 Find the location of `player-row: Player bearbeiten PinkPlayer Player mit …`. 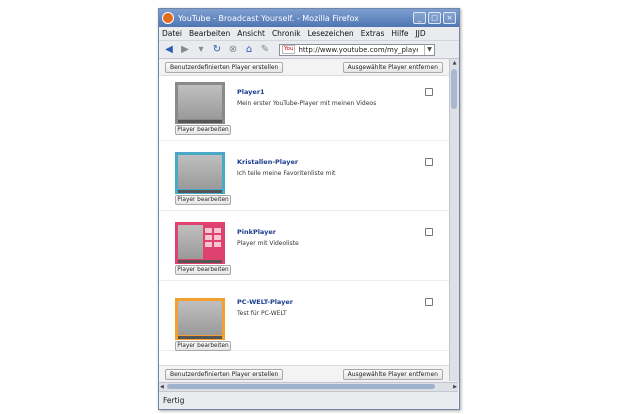

player-row: Player bearbeiten PinkPlayer Player mit … is located at coordinates (304, 248).